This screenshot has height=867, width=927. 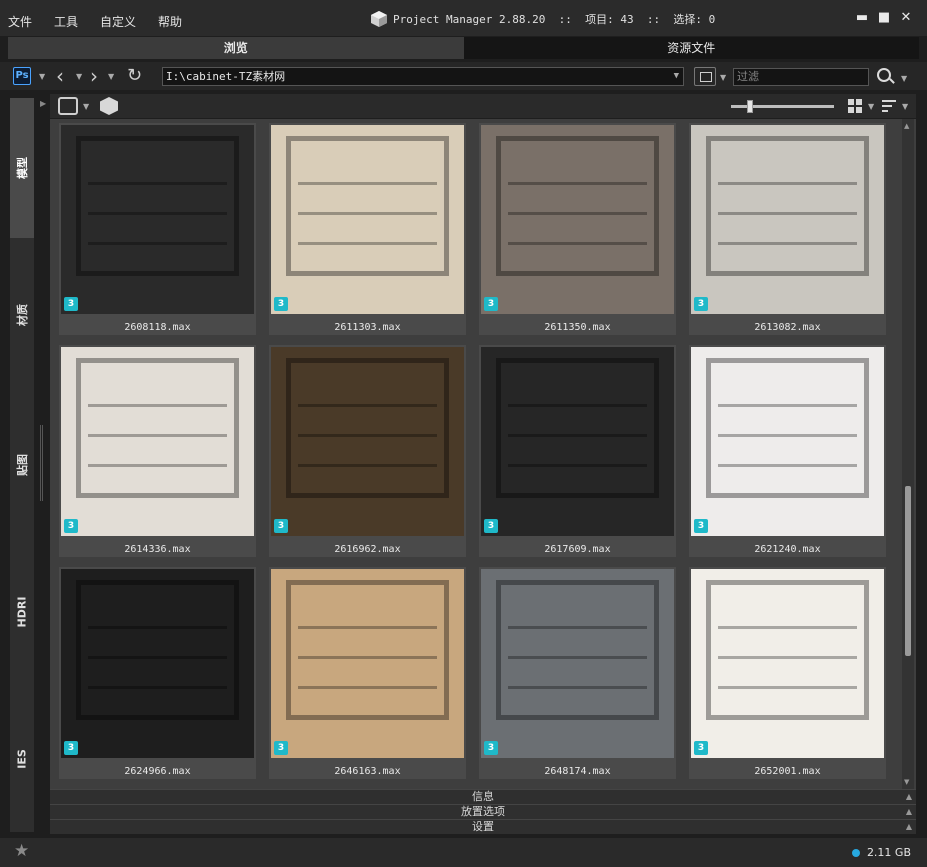 I want to click on sort-dropdown-icon: ▼, so click(x=905, y=106).